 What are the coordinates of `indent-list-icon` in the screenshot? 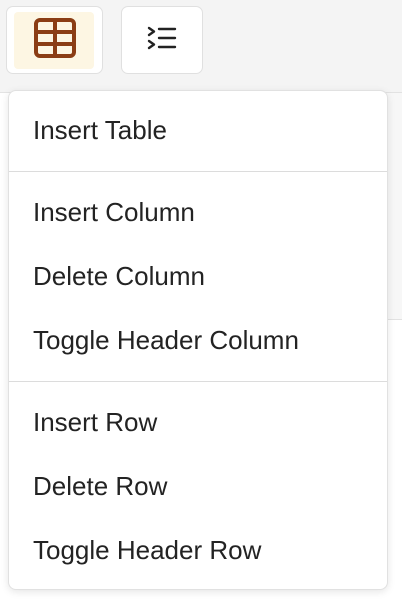 It's located at (162, 40).